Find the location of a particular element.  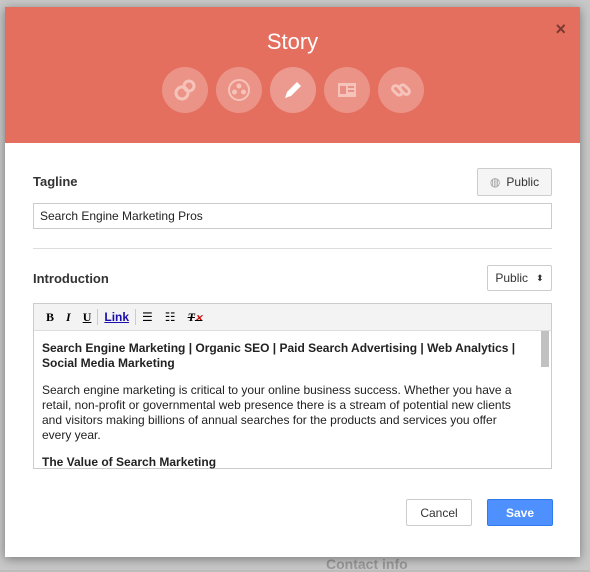

profile-card-icon is located at coordinates (346, 90).